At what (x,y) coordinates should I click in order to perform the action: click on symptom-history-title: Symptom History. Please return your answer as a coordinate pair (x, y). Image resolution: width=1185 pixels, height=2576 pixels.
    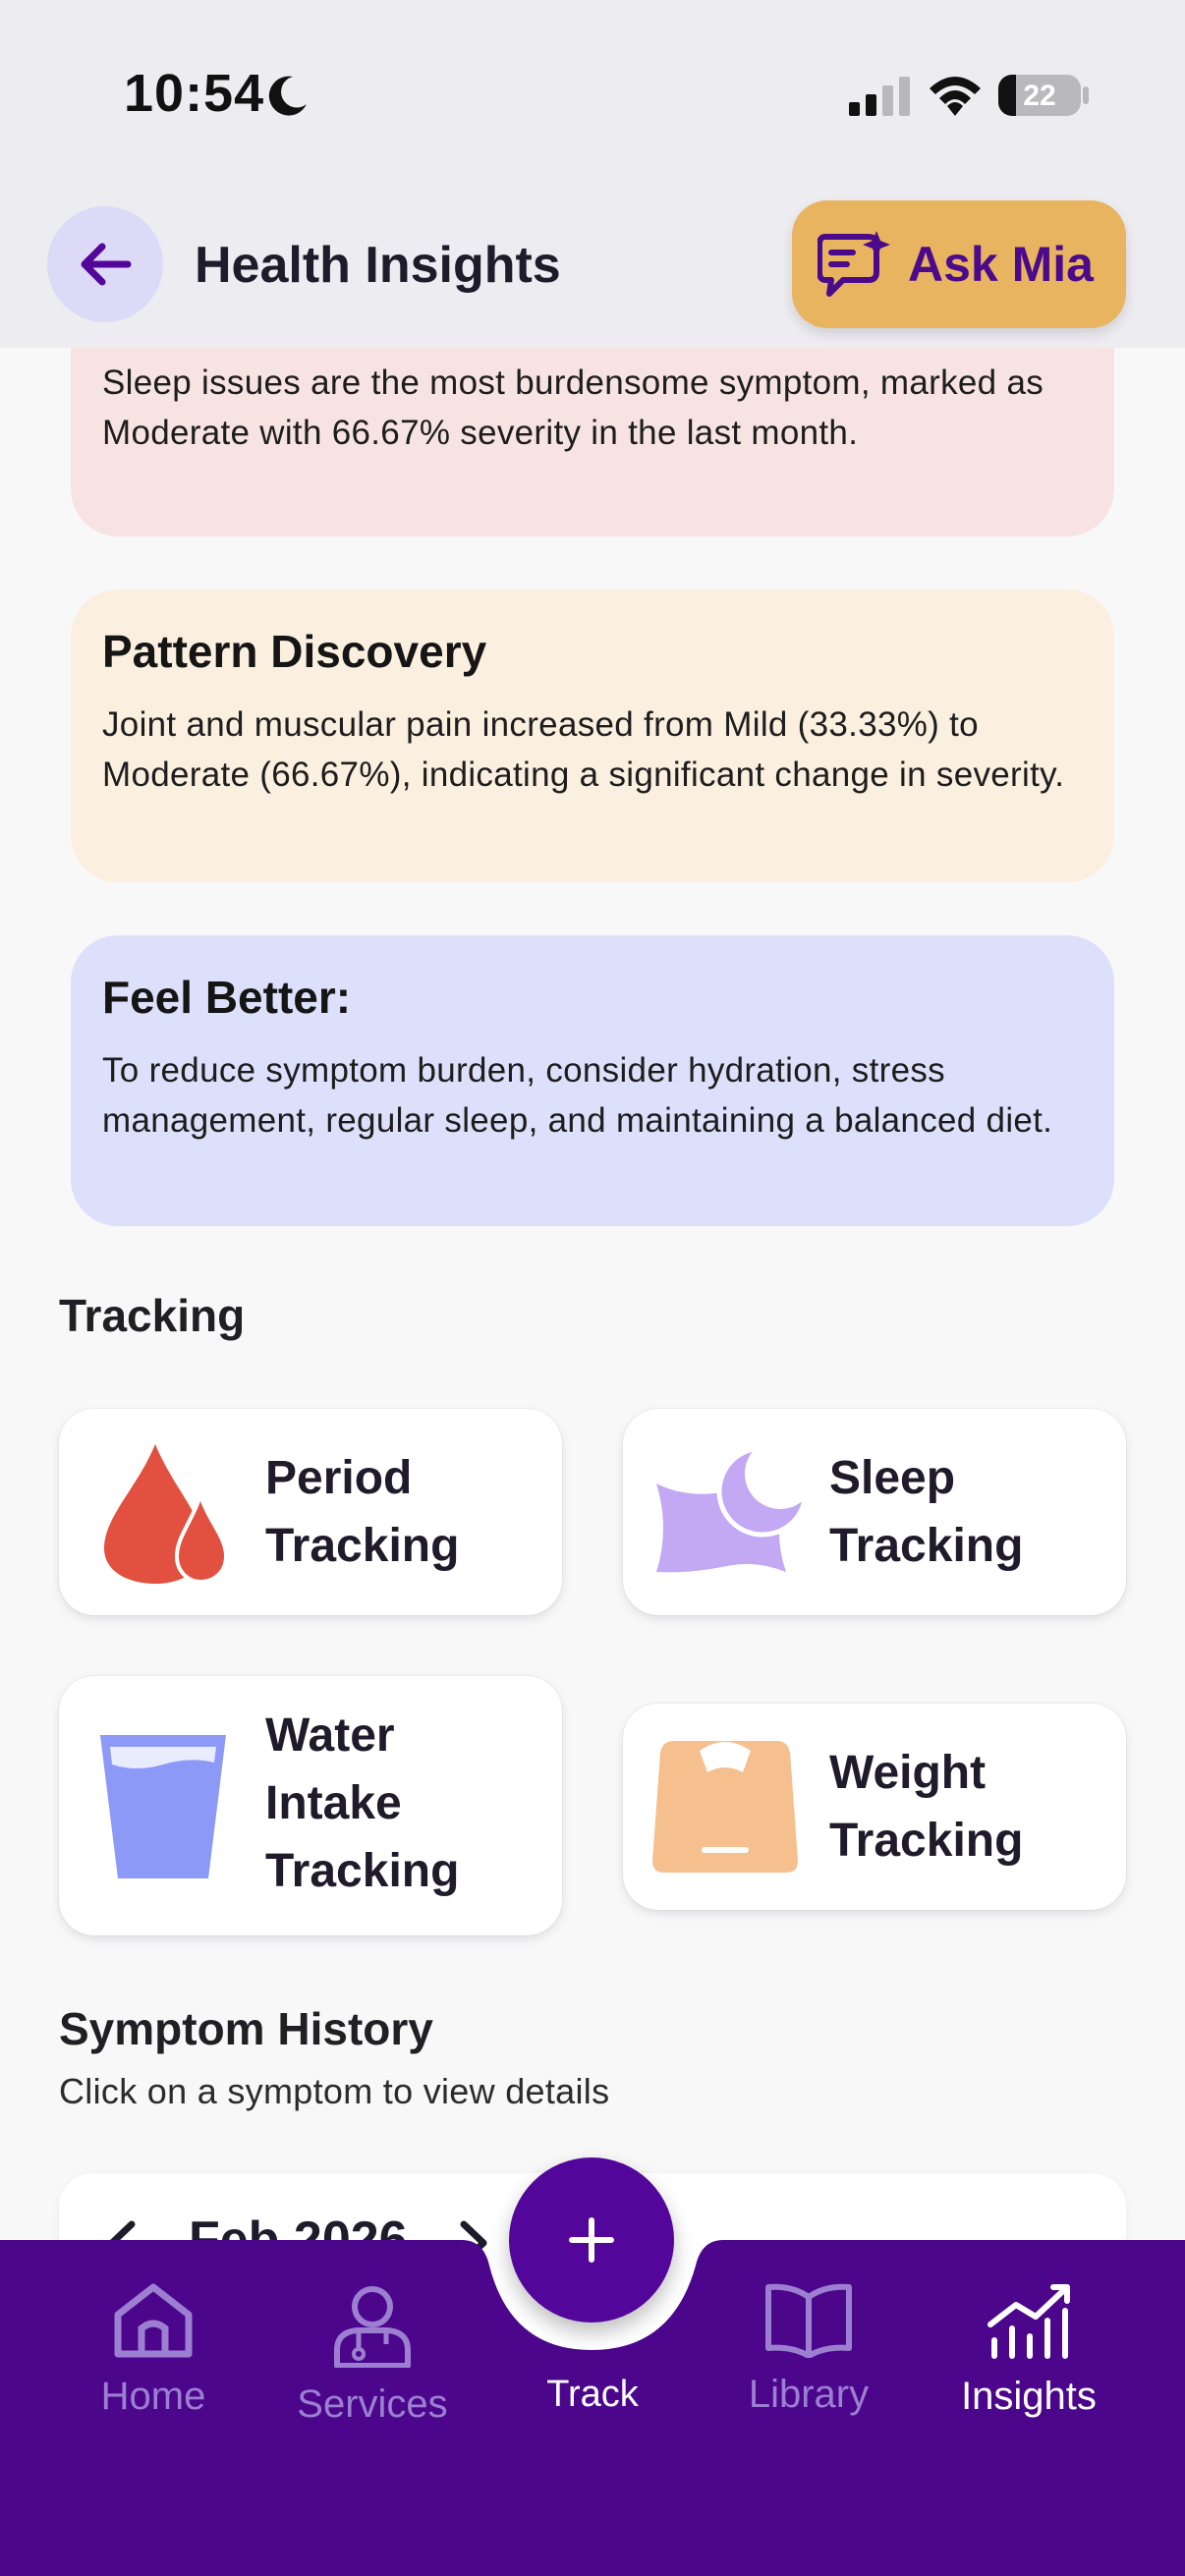
    Looking at the image, I should click on (246, 2028).